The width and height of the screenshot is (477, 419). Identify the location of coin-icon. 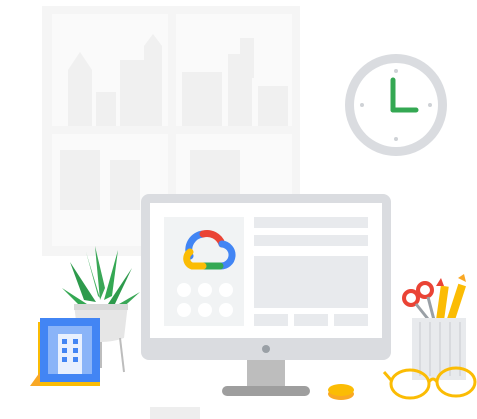
(341, 392).